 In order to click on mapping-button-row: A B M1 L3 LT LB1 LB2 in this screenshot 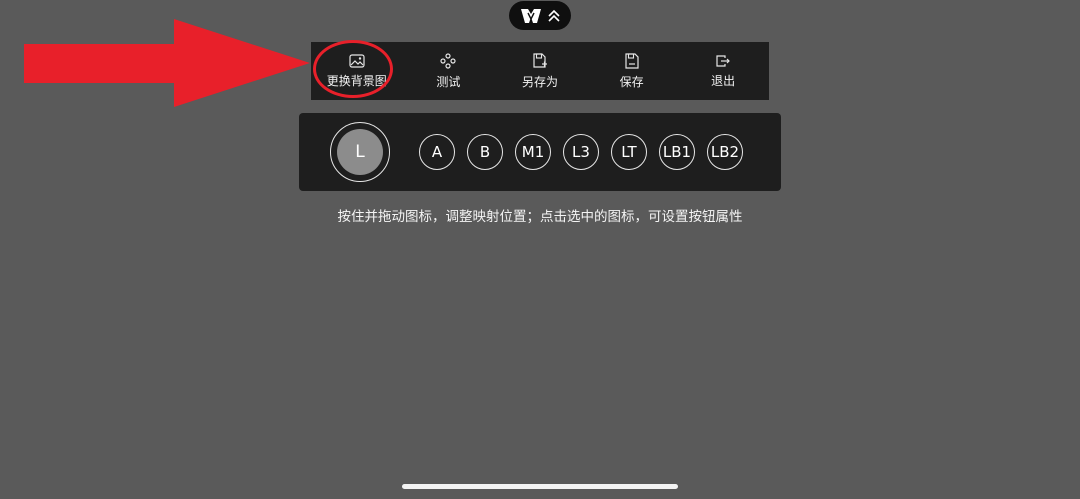, I will do `click(581, 152)`.